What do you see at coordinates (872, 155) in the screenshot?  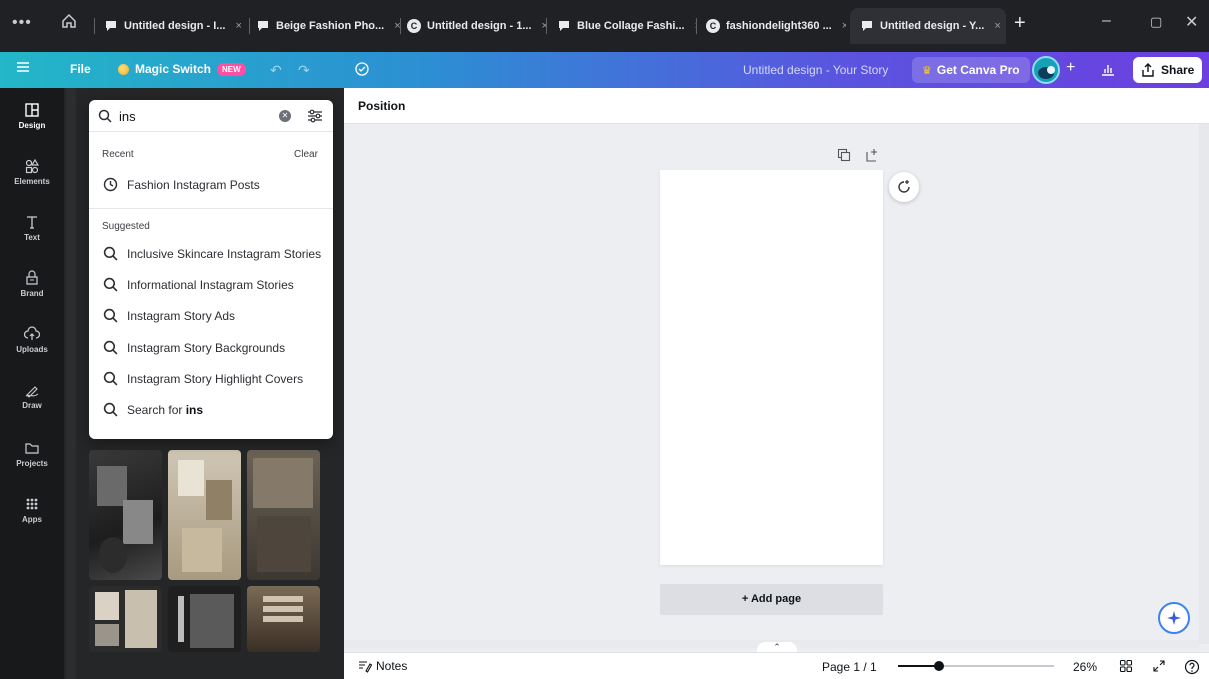 I see `add-page-icon` at bounding box center [872, 155].